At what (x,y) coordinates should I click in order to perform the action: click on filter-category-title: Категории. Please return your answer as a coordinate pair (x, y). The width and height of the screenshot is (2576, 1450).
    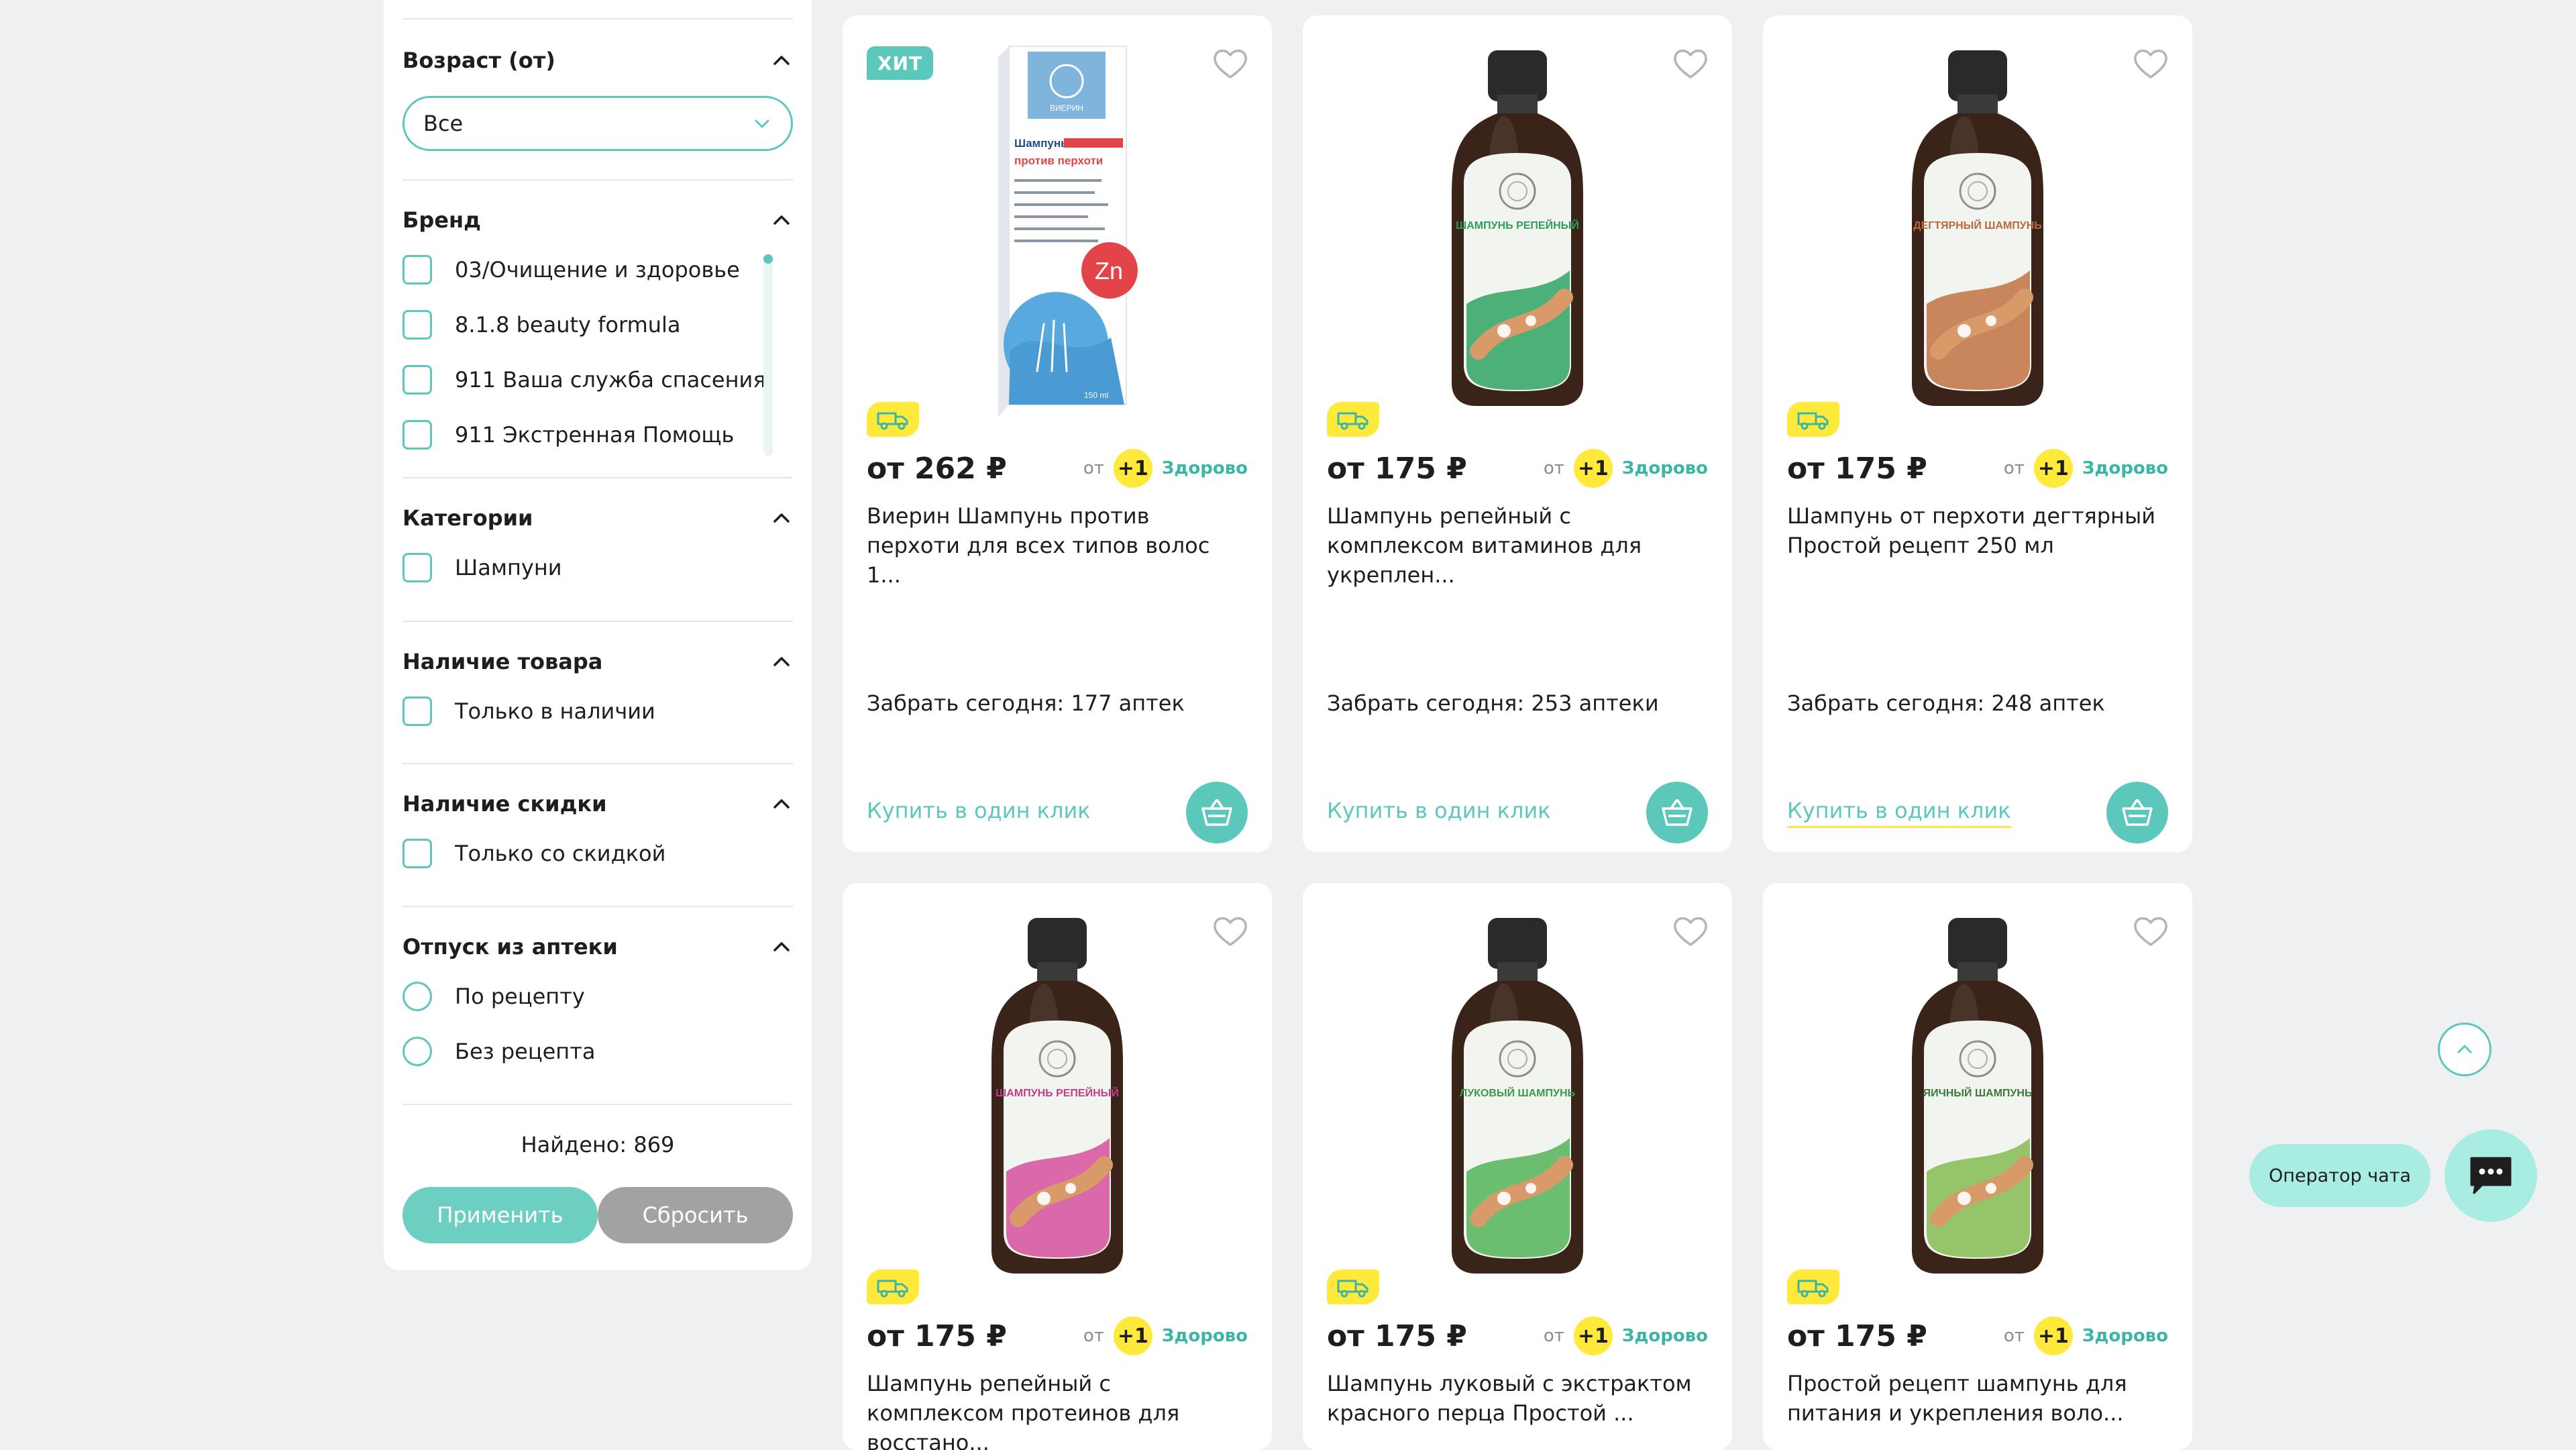
    Looking at the image, I should click on (467, 518).